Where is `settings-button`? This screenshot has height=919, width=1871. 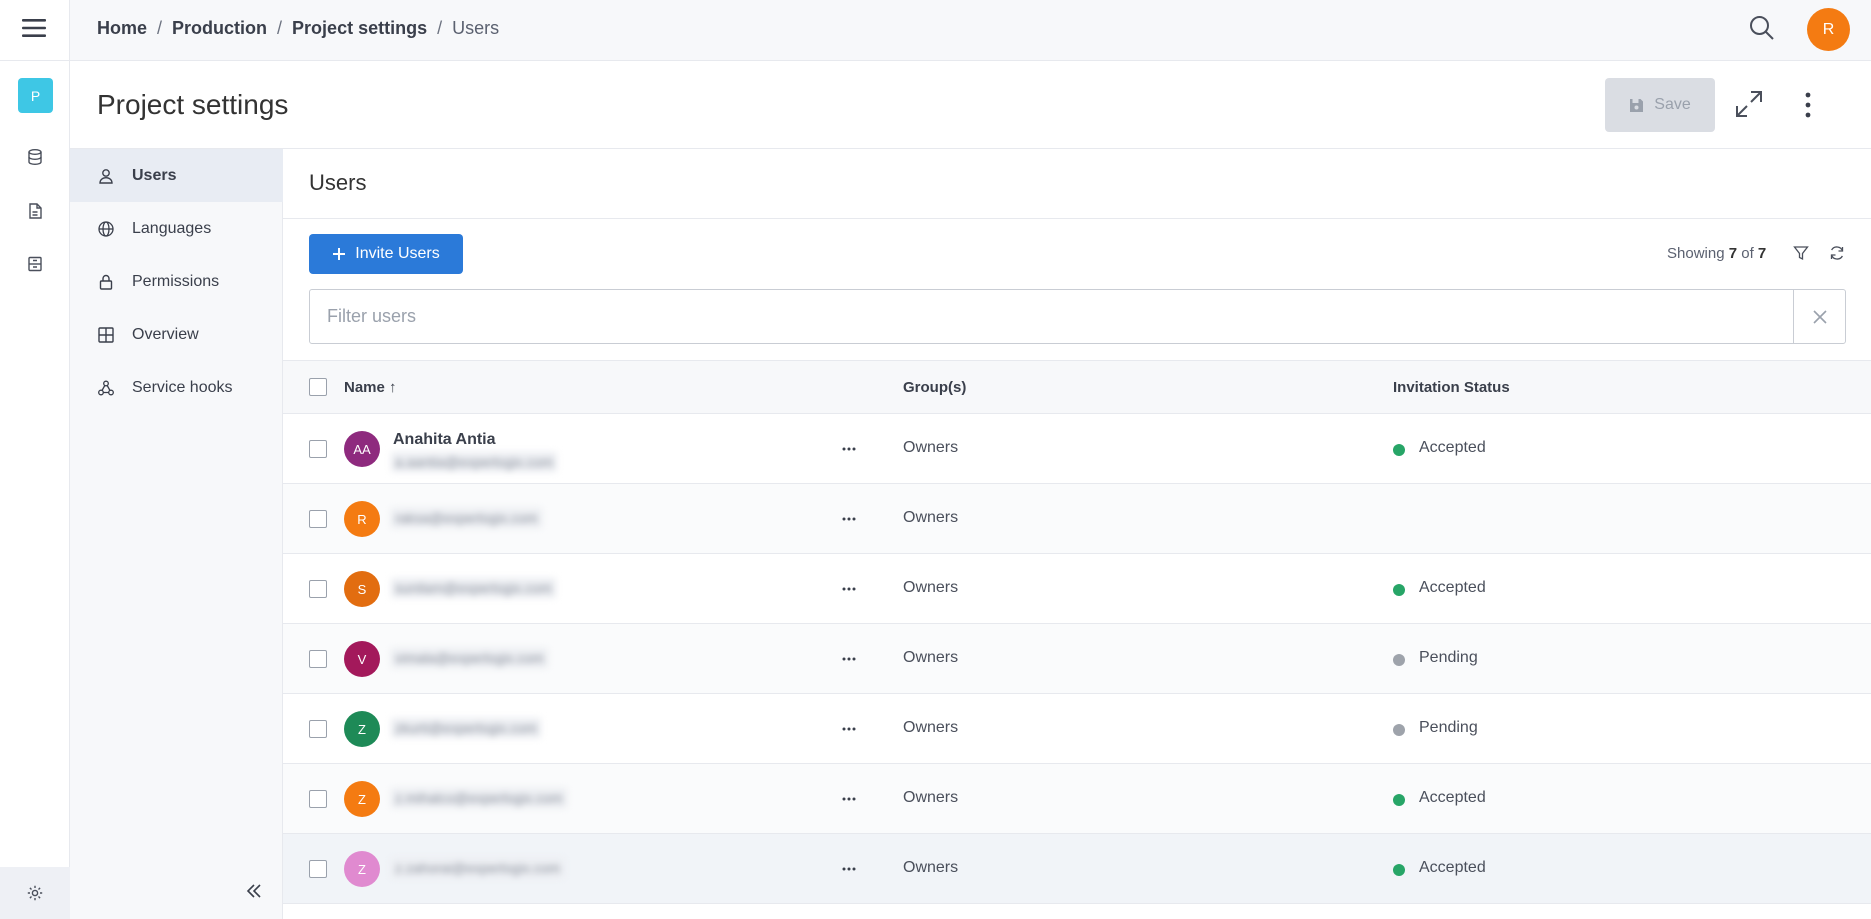 settings-button is located at coordinates (35, 893).